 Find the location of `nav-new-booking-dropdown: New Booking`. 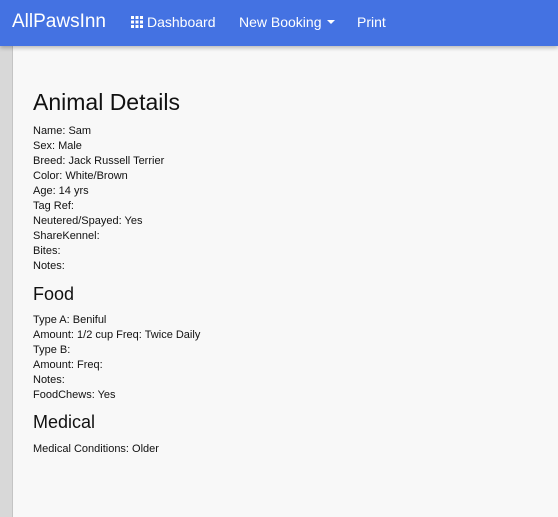

nav-new-booking-dropdown: New Booking is located at coordinates (287, 22).